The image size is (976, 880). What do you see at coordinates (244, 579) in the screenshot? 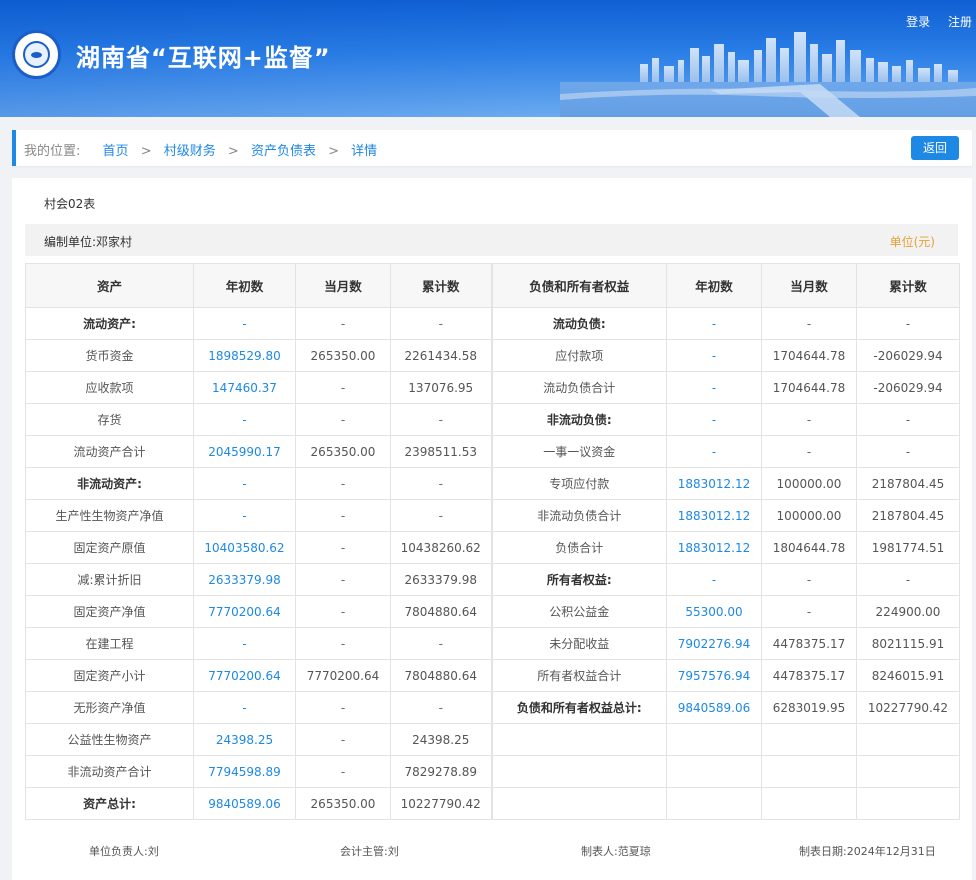
I see `asset-opening-cell: 2633379.98` at bounding box center [244, 579].